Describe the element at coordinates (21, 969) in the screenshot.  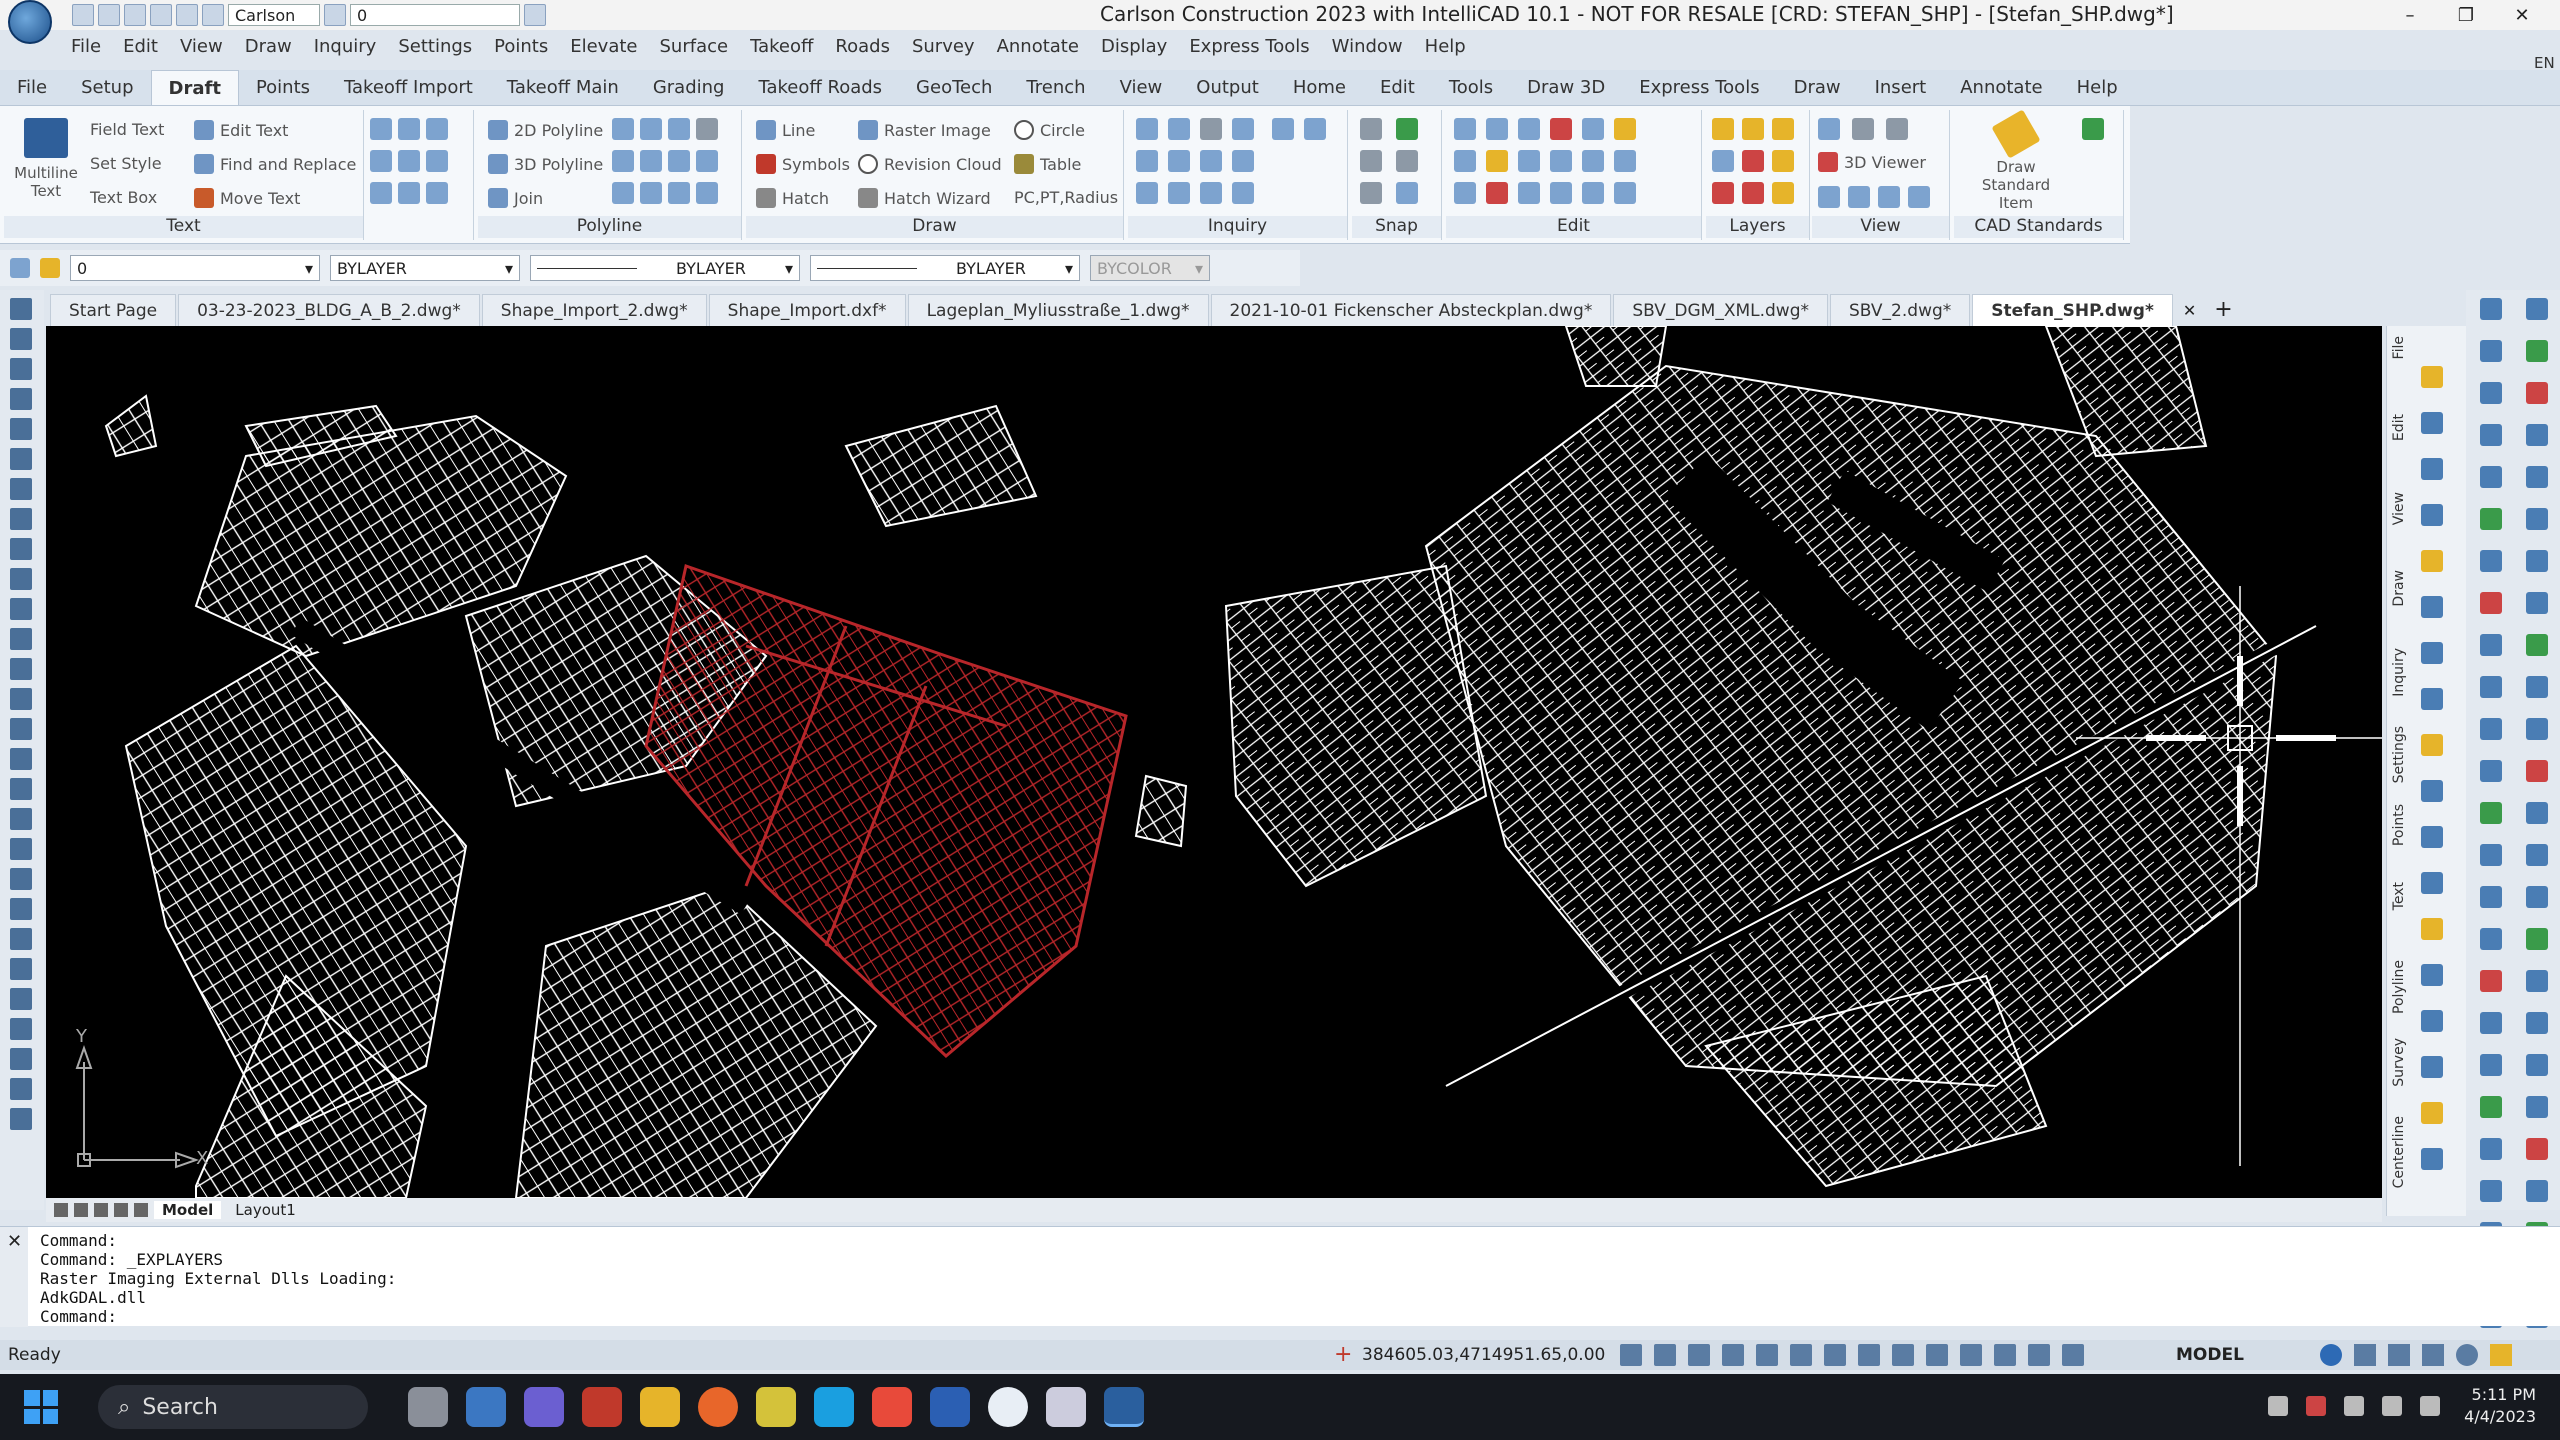
I see `left-tool-23-icon` at that location.